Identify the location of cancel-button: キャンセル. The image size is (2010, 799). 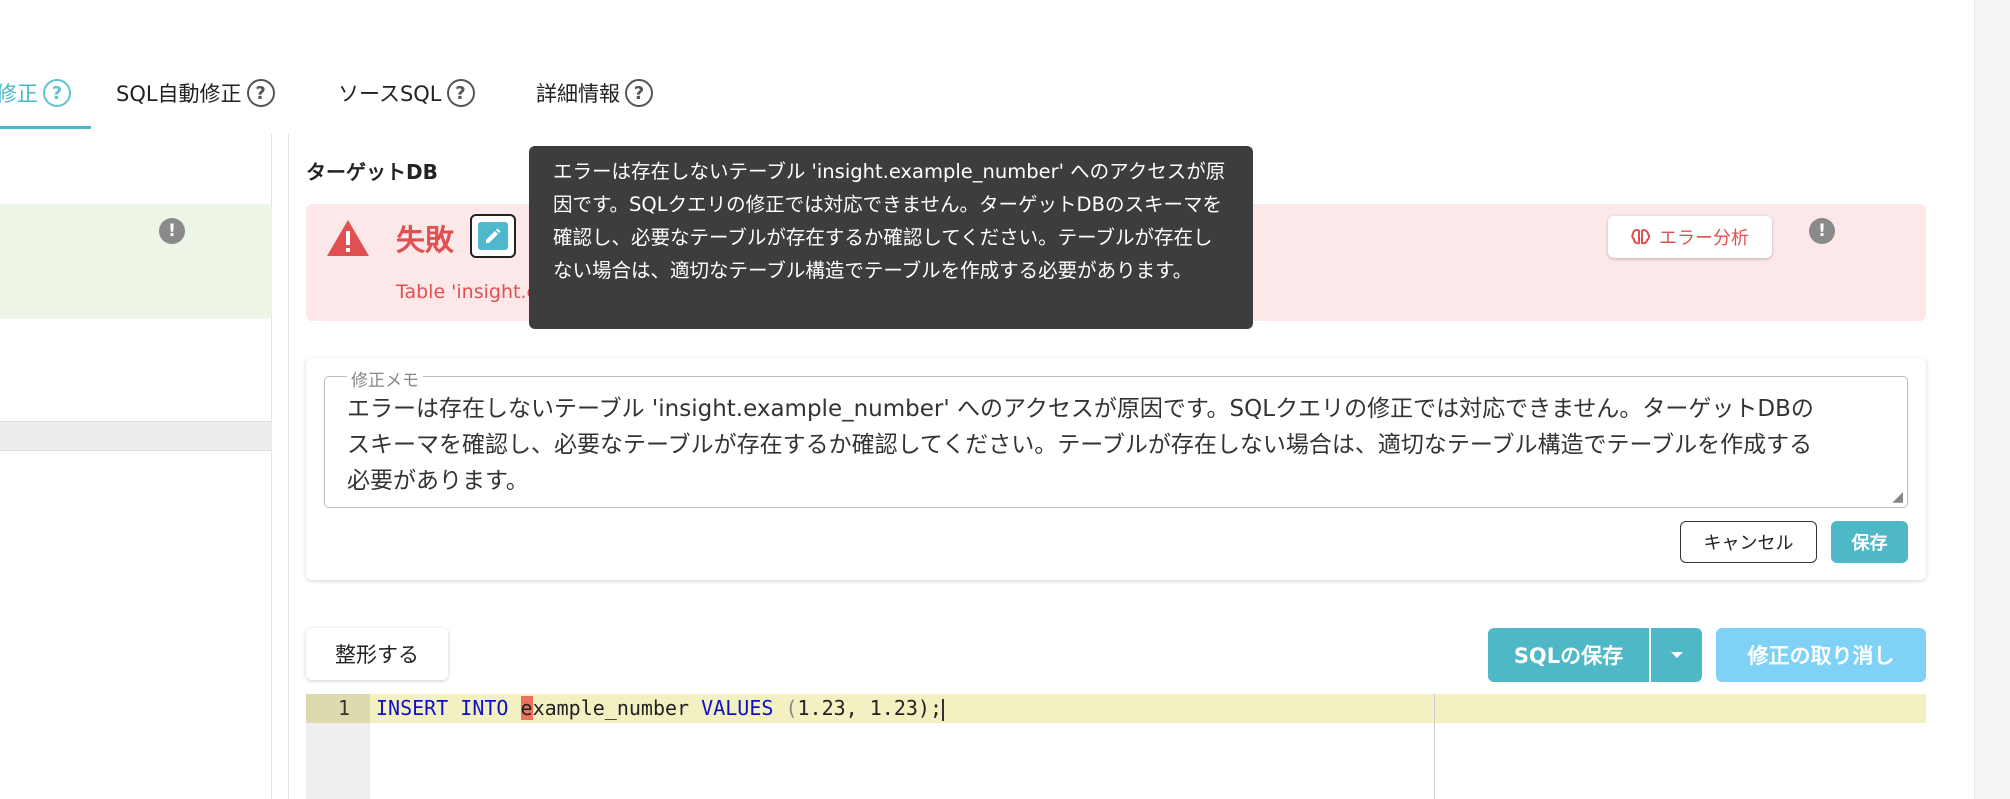
(1748, 542).